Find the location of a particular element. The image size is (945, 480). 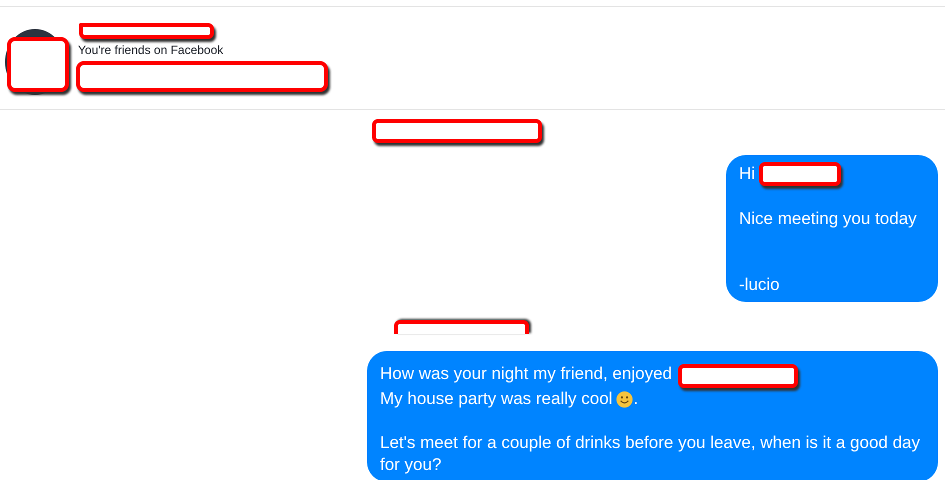

message-text: My house party was really cool is located at coordinates (496, 399).